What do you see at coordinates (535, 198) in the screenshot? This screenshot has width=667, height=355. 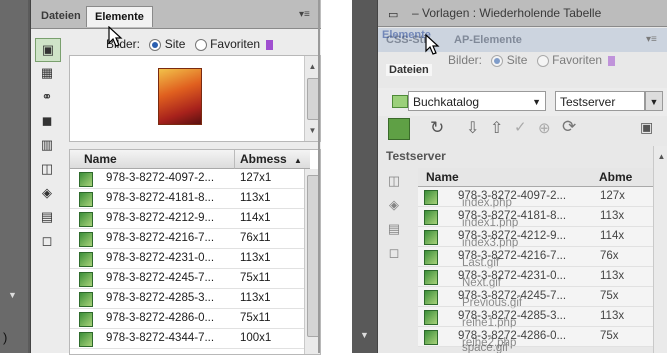 I see `table-row: 978-3-8272-4097-2... index.php 127x` at bounding box center [535, 198].